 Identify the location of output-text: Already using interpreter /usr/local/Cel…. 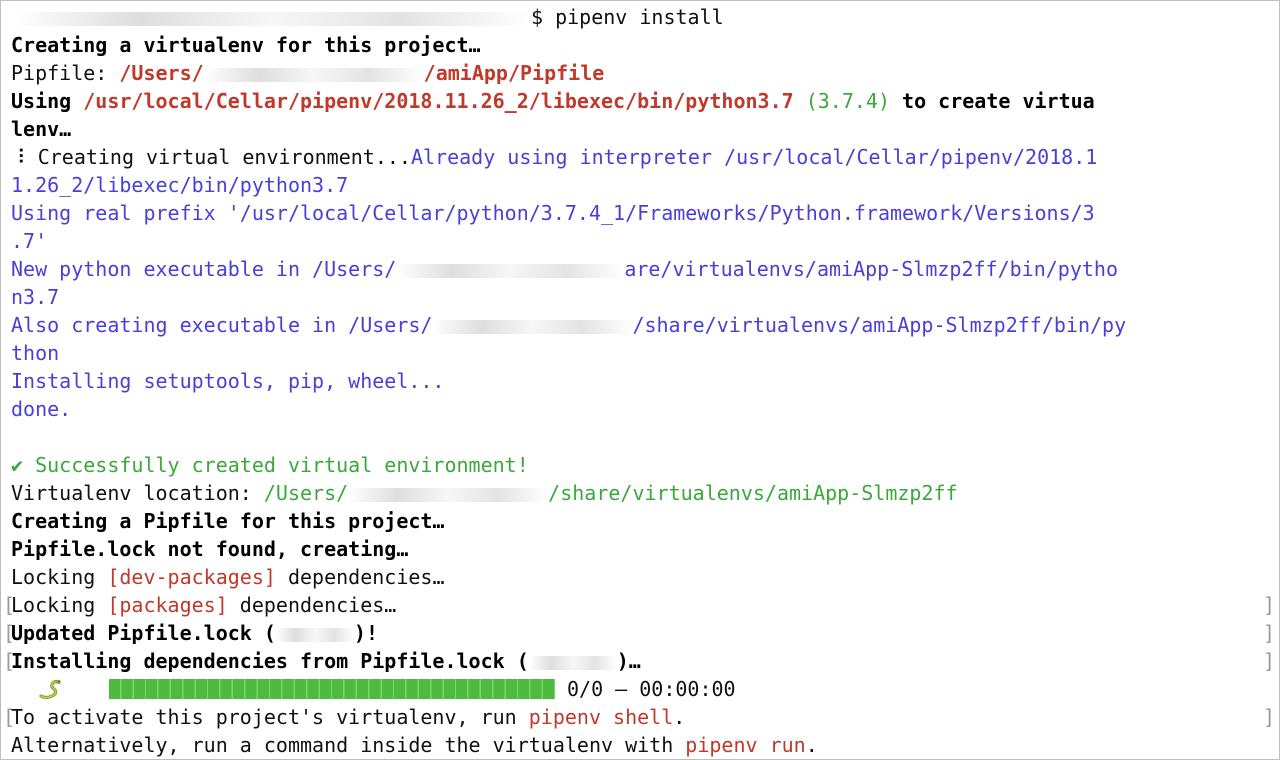
(754, 157).